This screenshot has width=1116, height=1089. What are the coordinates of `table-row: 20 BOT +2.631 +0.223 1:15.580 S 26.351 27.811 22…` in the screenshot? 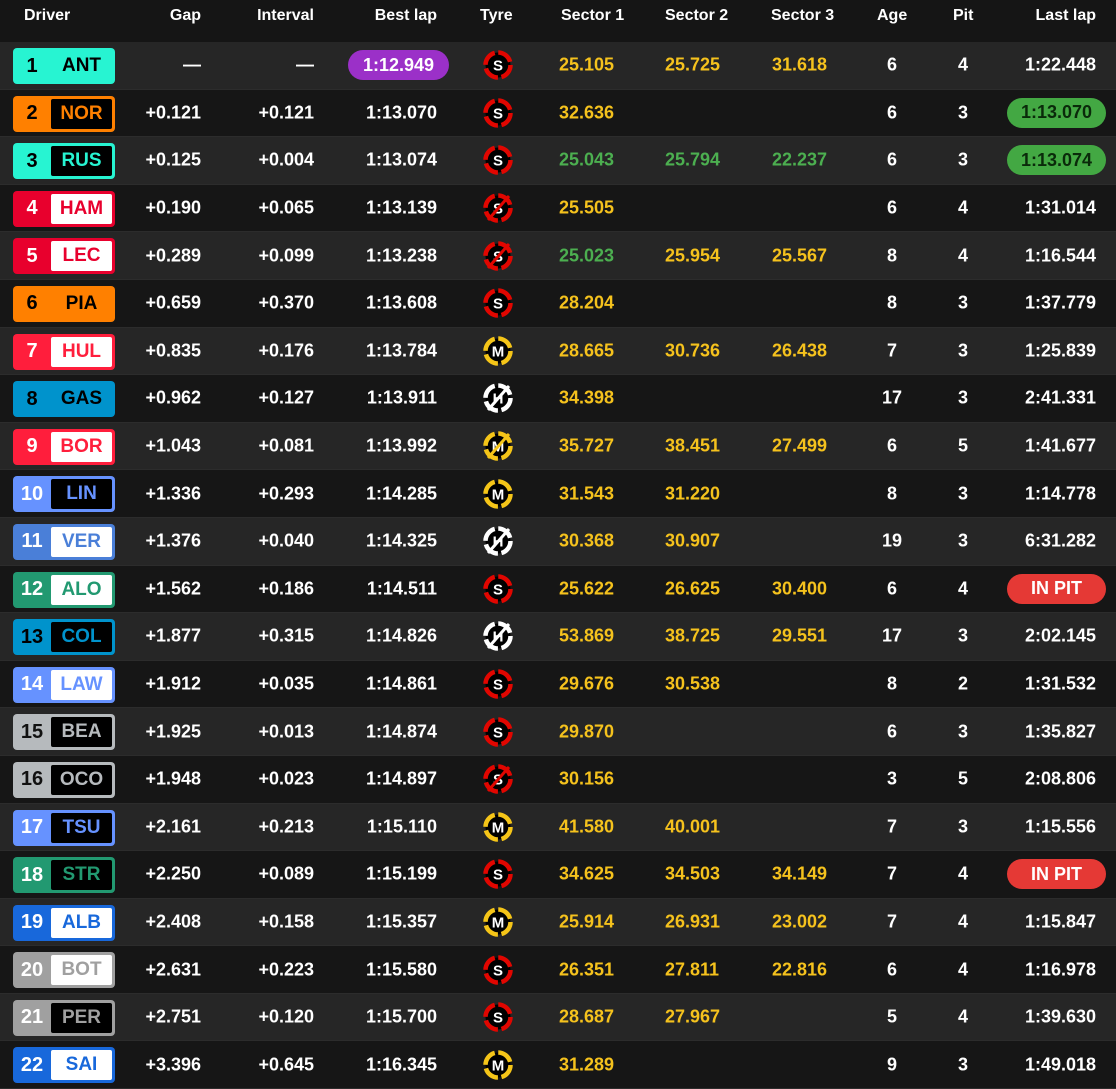 It's located at (558, 970).